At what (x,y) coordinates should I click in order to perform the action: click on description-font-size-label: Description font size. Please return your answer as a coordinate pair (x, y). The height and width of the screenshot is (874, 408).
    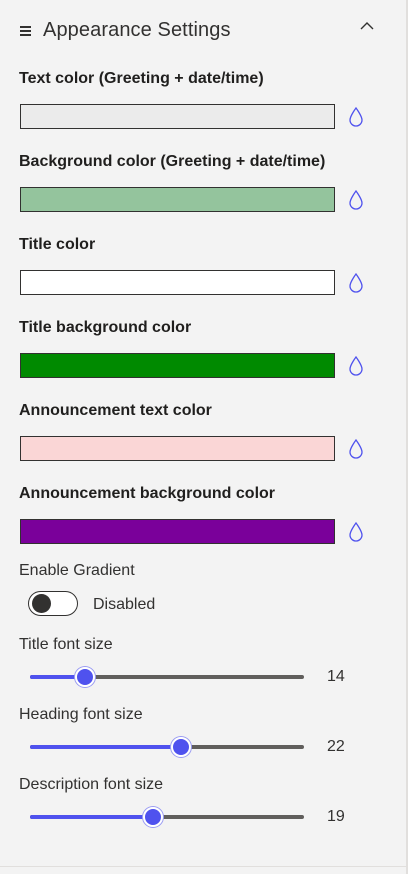
    Looking at the image, I should click on (91, 784).